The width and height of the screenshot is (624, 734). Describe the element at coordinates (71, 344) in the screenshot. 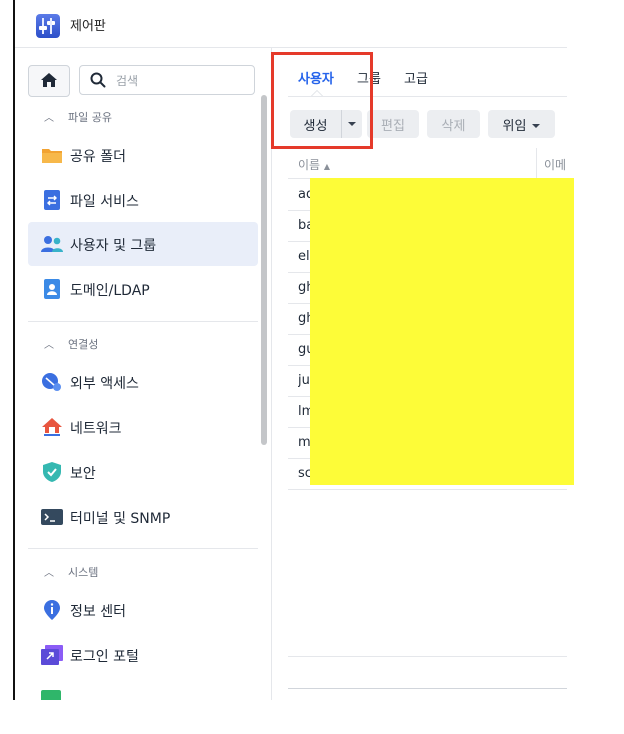

I see `section-connectivity: ︿ 연결성` at that location.